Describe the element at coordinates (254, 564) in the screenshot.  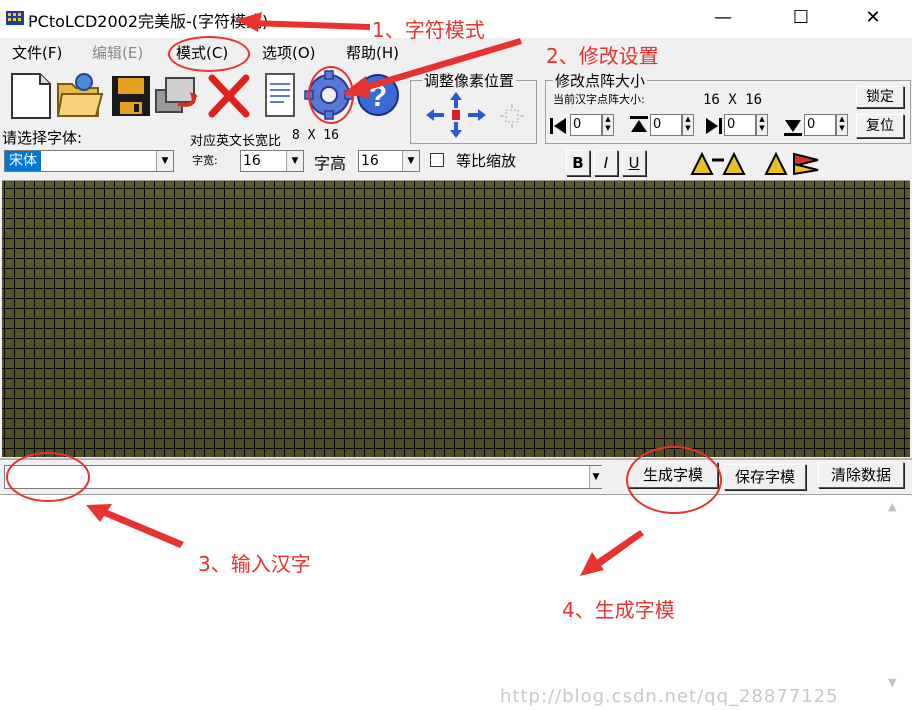
I see `annotation-step-3: 3、输入汉字` at that location.